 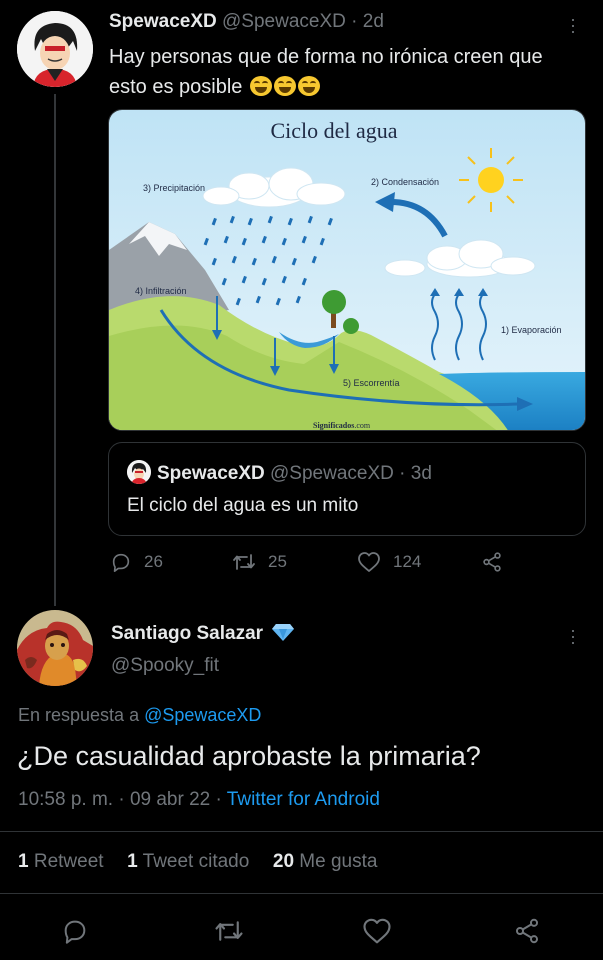 I want to click on share-button, so click(x=492, y=562).